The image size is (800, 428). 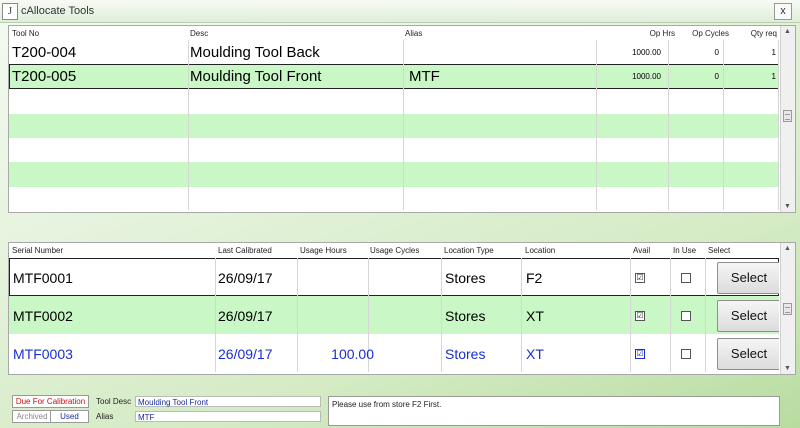 I want to click on tool-desc: Moulding Tool Front, so click(x=256, y=76).